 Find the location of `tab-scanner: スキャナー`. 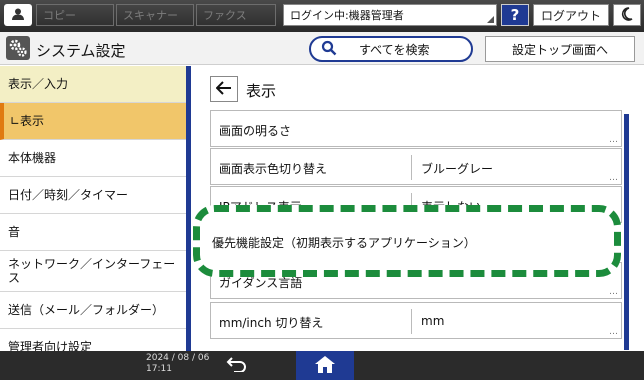

tab-scanner: スキャナー is located at coordinates (155, 15).